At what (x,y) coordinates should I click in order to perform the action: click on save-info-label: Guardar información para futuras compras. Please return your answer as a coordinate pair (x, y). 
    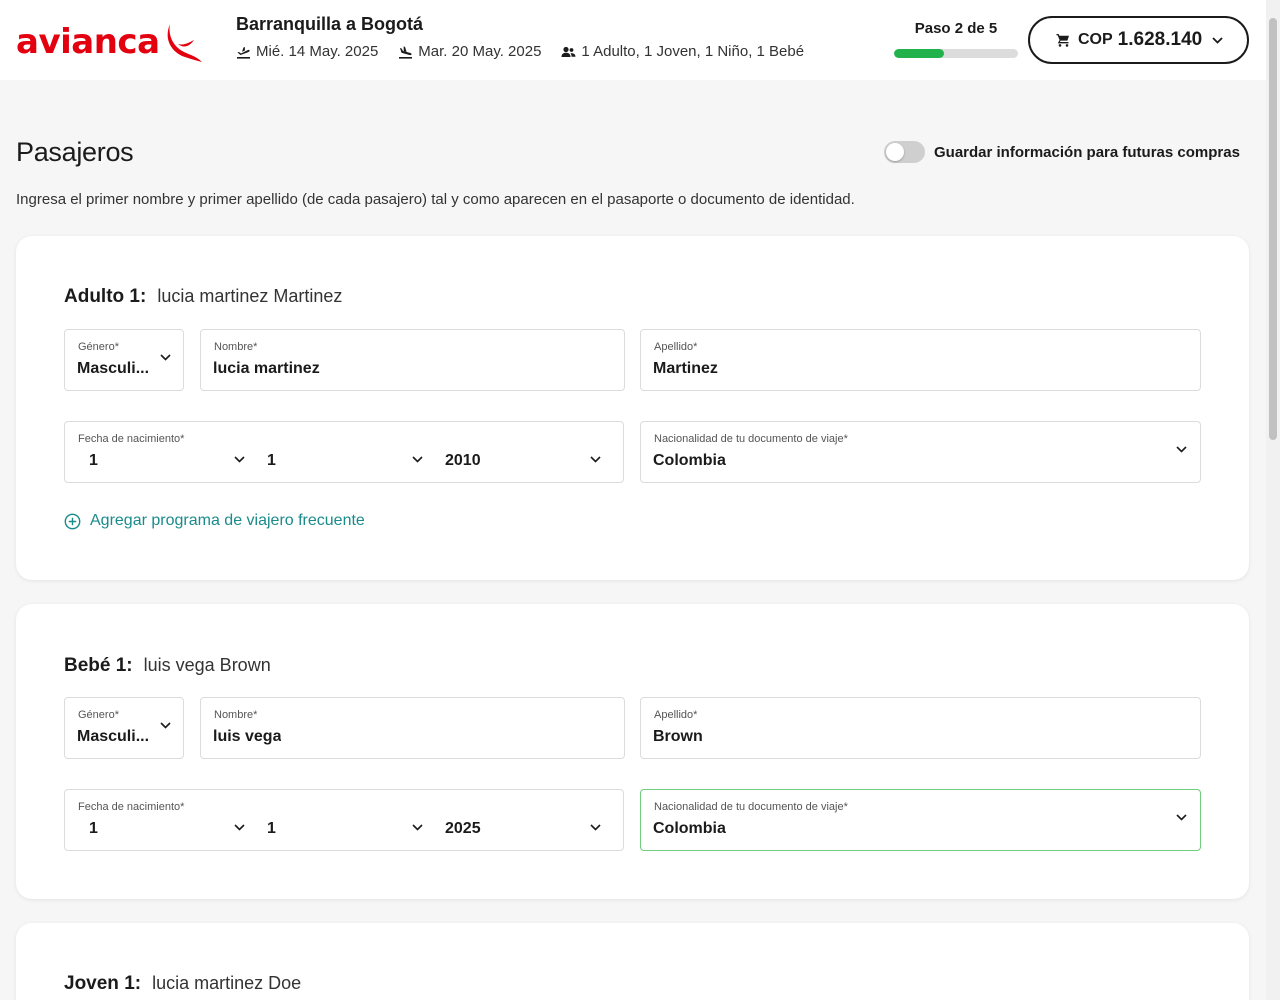
    Looking at the image, I should click on (1087, 152).